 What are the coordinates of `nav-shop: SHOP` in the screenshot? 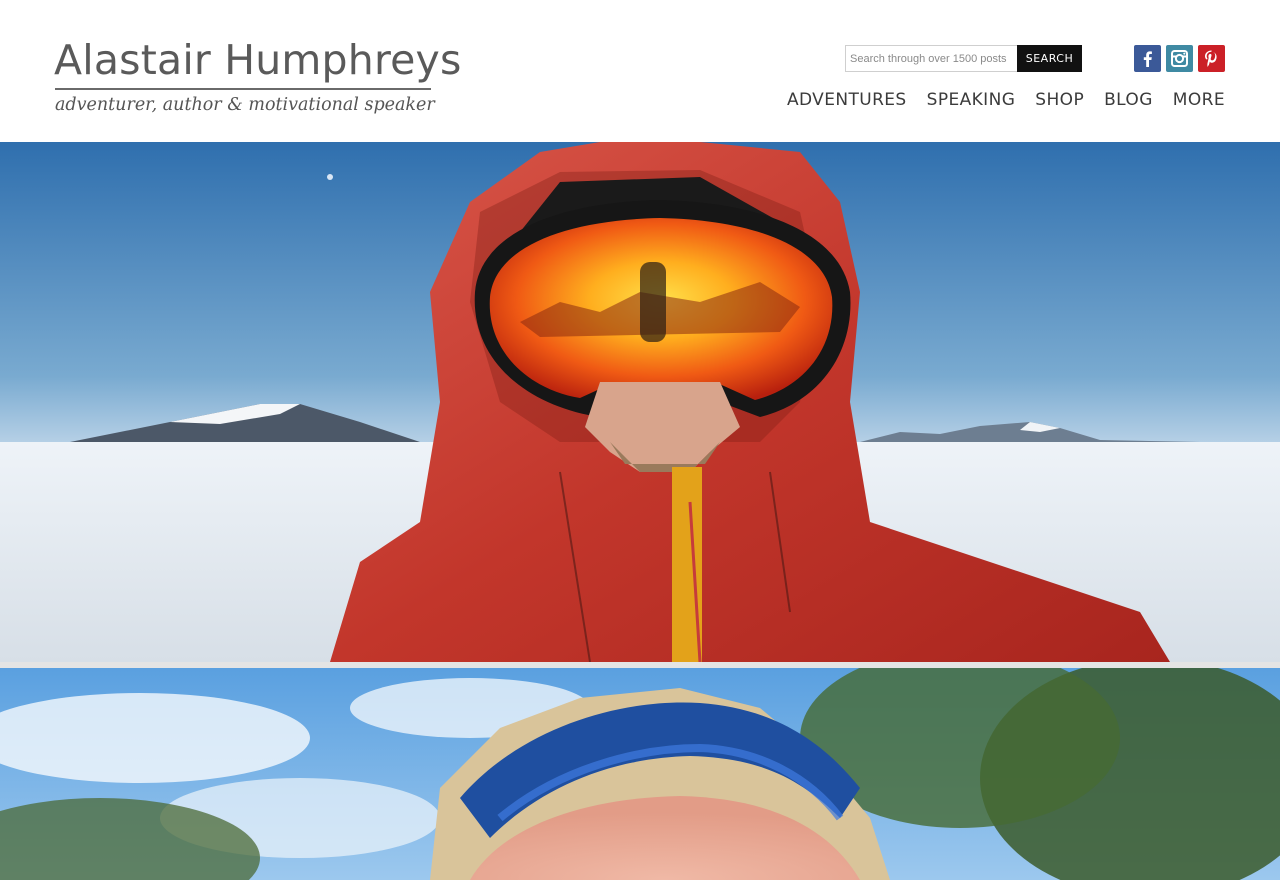 It's located at (1059, 100).